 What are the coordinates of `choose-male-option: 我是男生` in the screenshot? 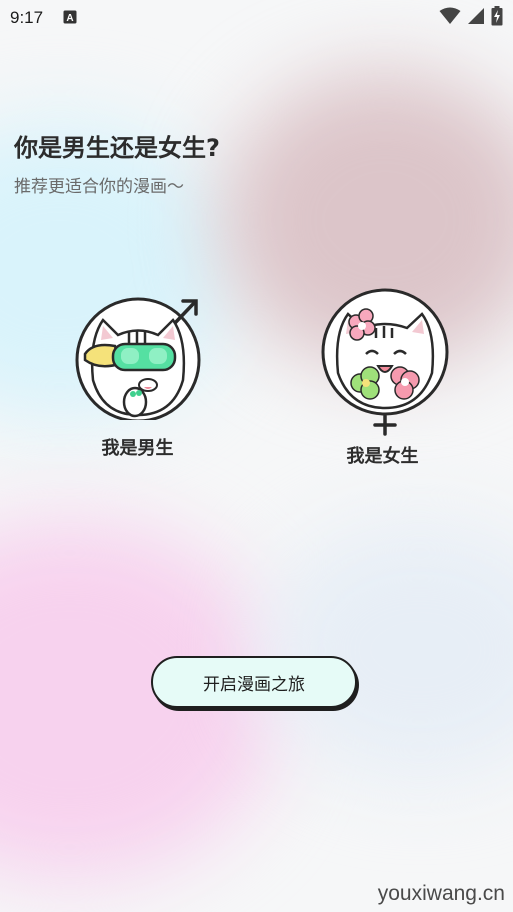 It's located at (137, 375).